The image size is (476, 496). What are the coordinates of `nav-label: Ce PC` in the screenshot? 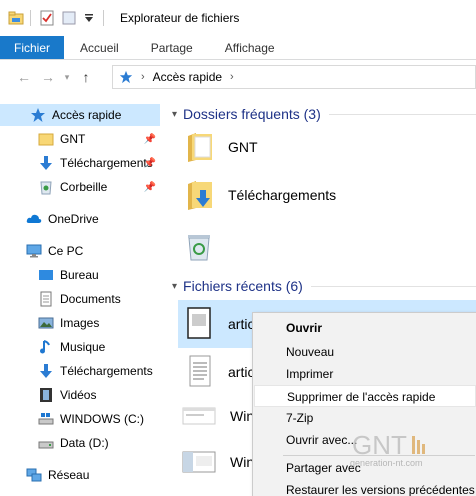 It's located at (66, 251).